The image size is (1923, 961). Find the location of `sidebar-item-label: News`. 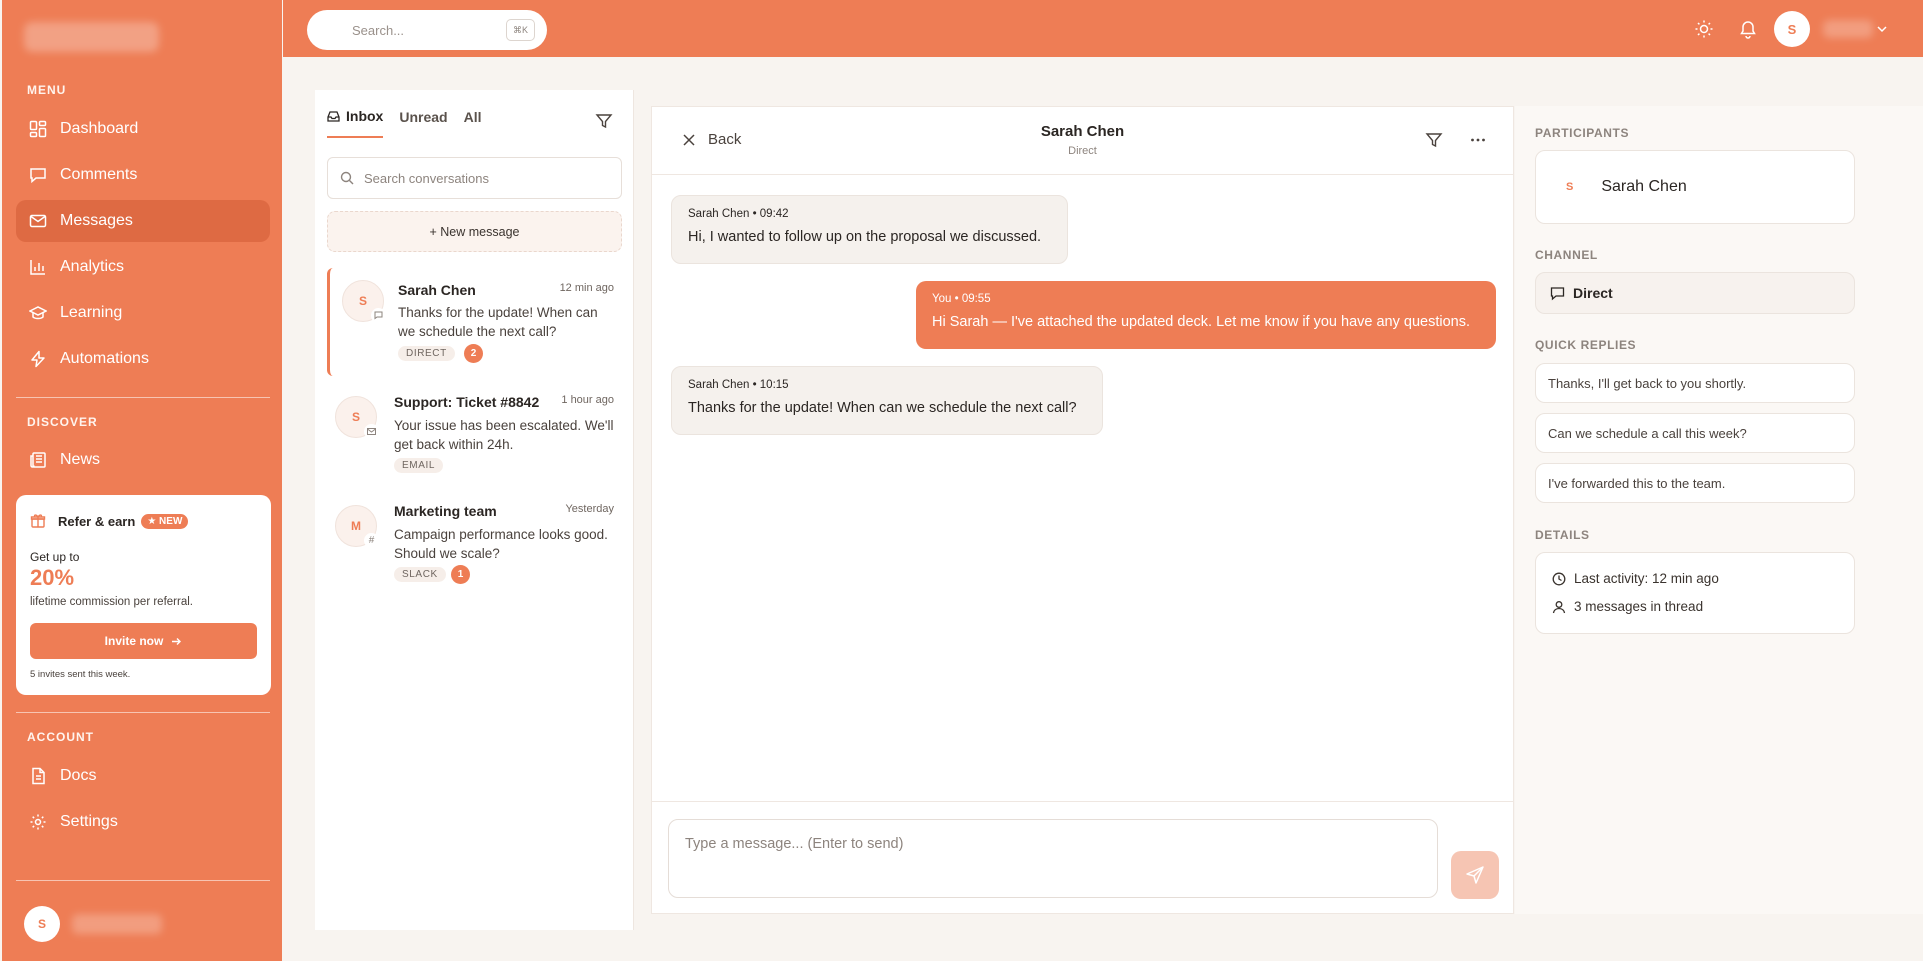

sidebar-item-label: News is located at coordinates (80, 459).